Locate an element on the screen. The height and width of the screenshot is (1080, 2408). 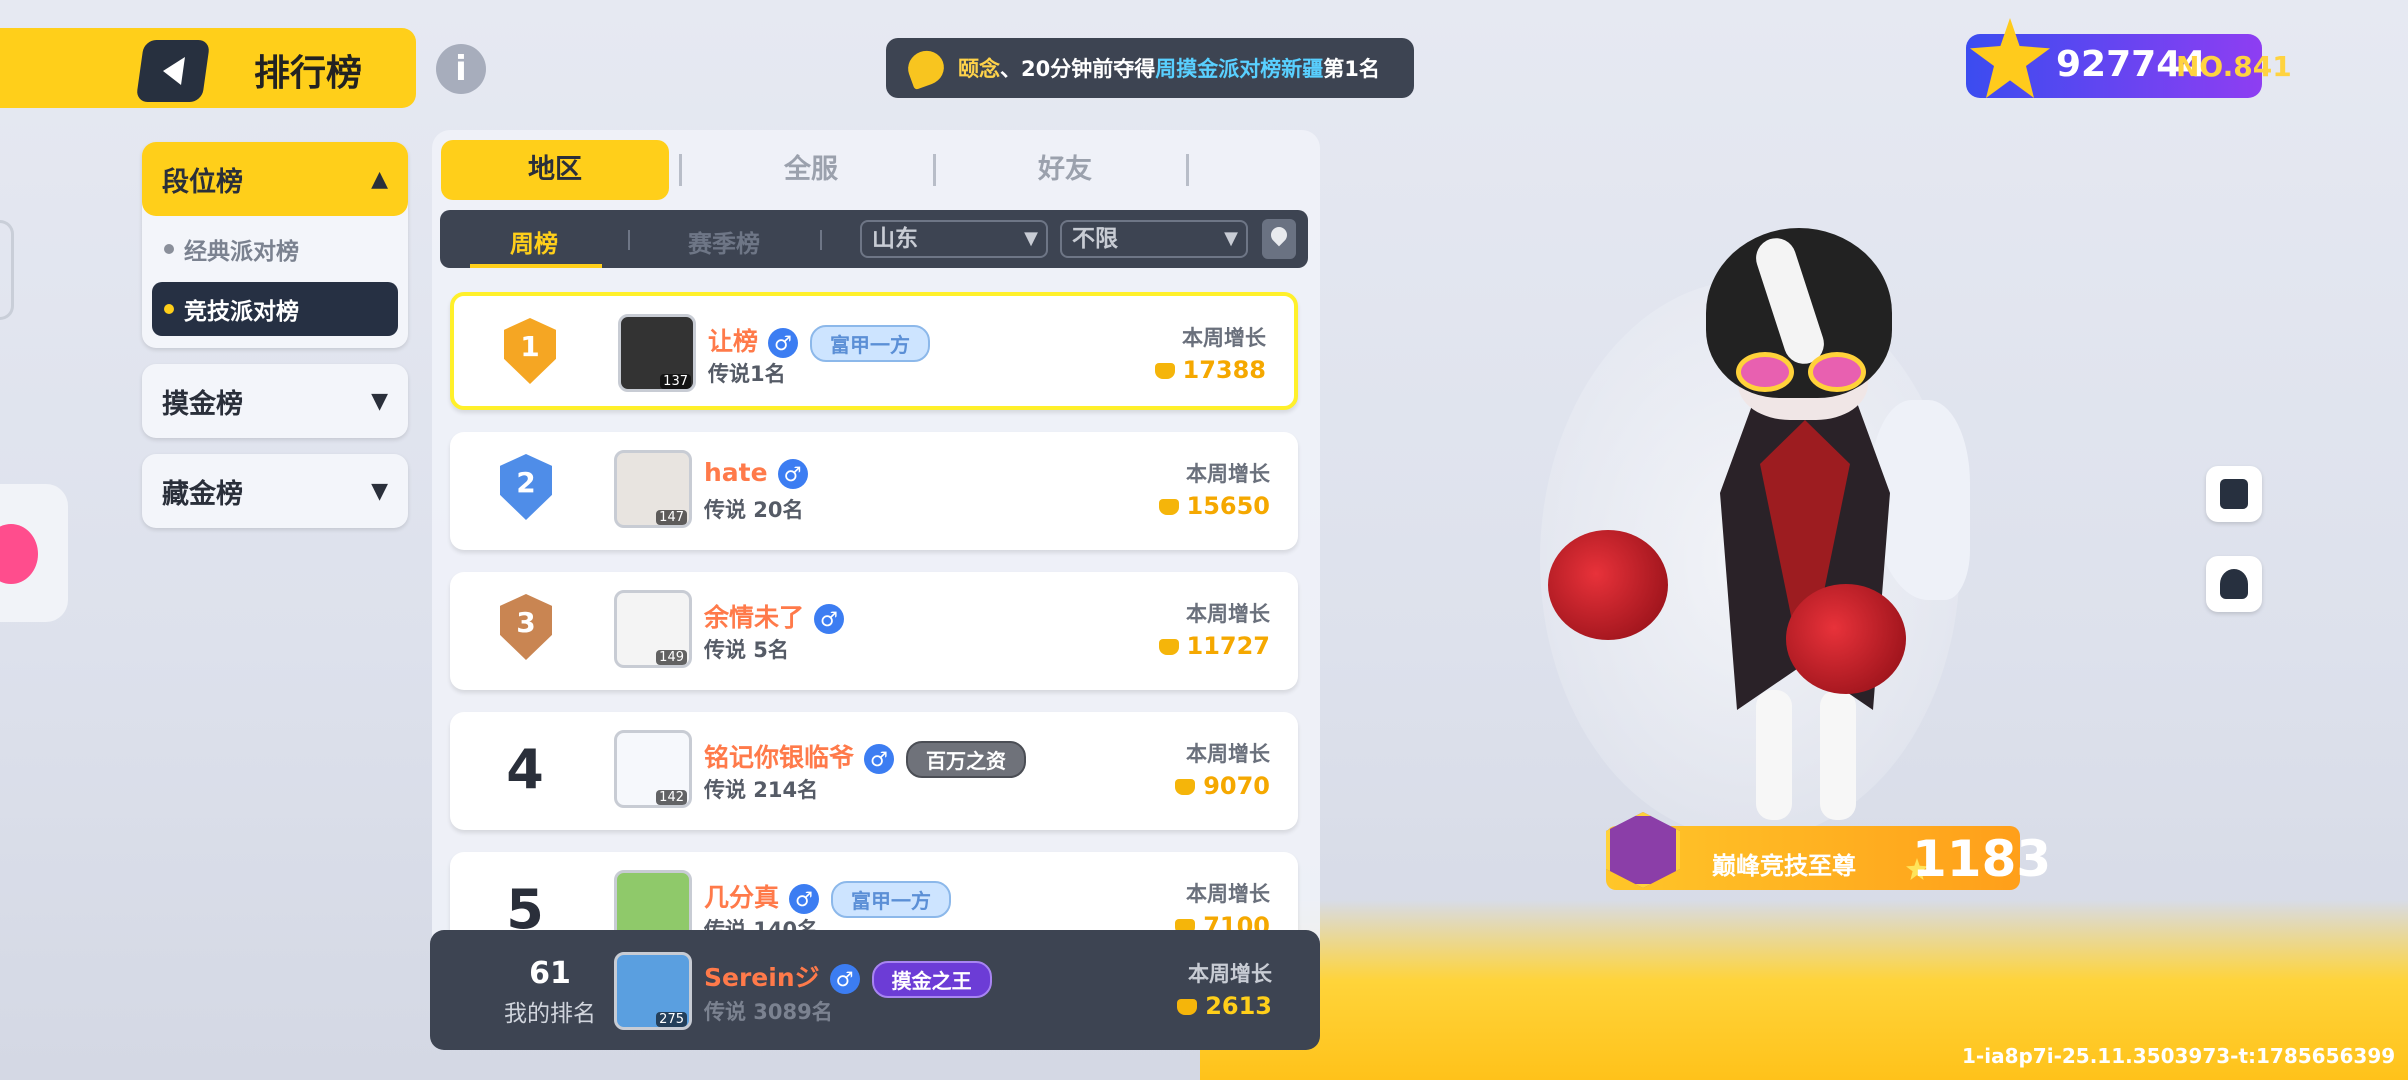
notes-button is located at coordinates (2234, 494).